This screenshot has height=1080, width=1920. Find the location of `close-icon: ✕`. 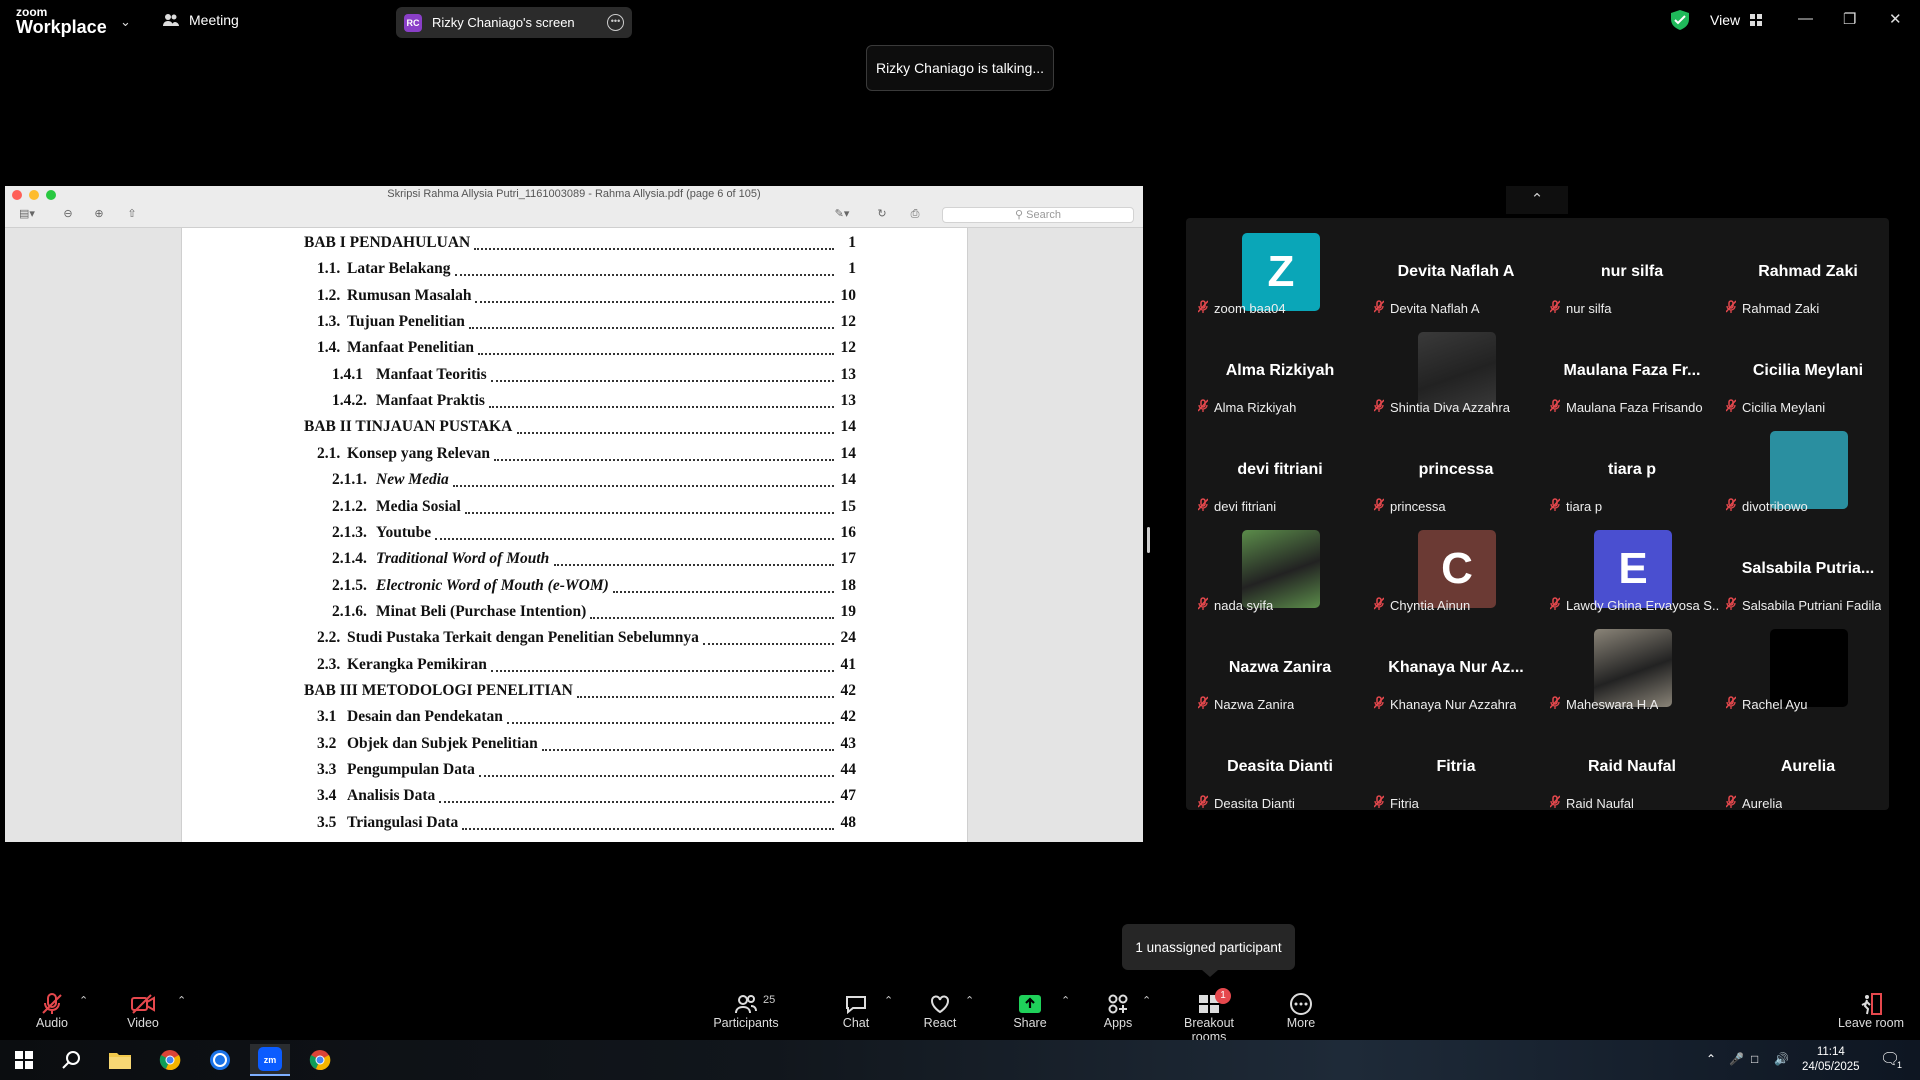

close-icon: ✕ is located at coordinates (1895, 19).